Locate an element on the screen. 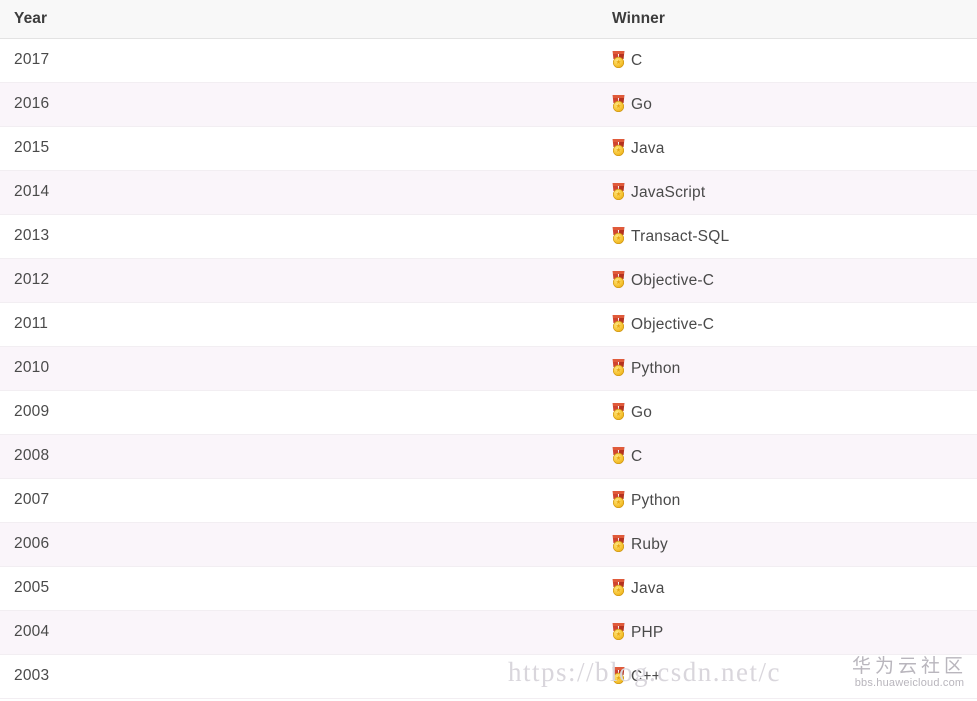  table-row: 2012 Objective-C is located at coordinates (488, 280).